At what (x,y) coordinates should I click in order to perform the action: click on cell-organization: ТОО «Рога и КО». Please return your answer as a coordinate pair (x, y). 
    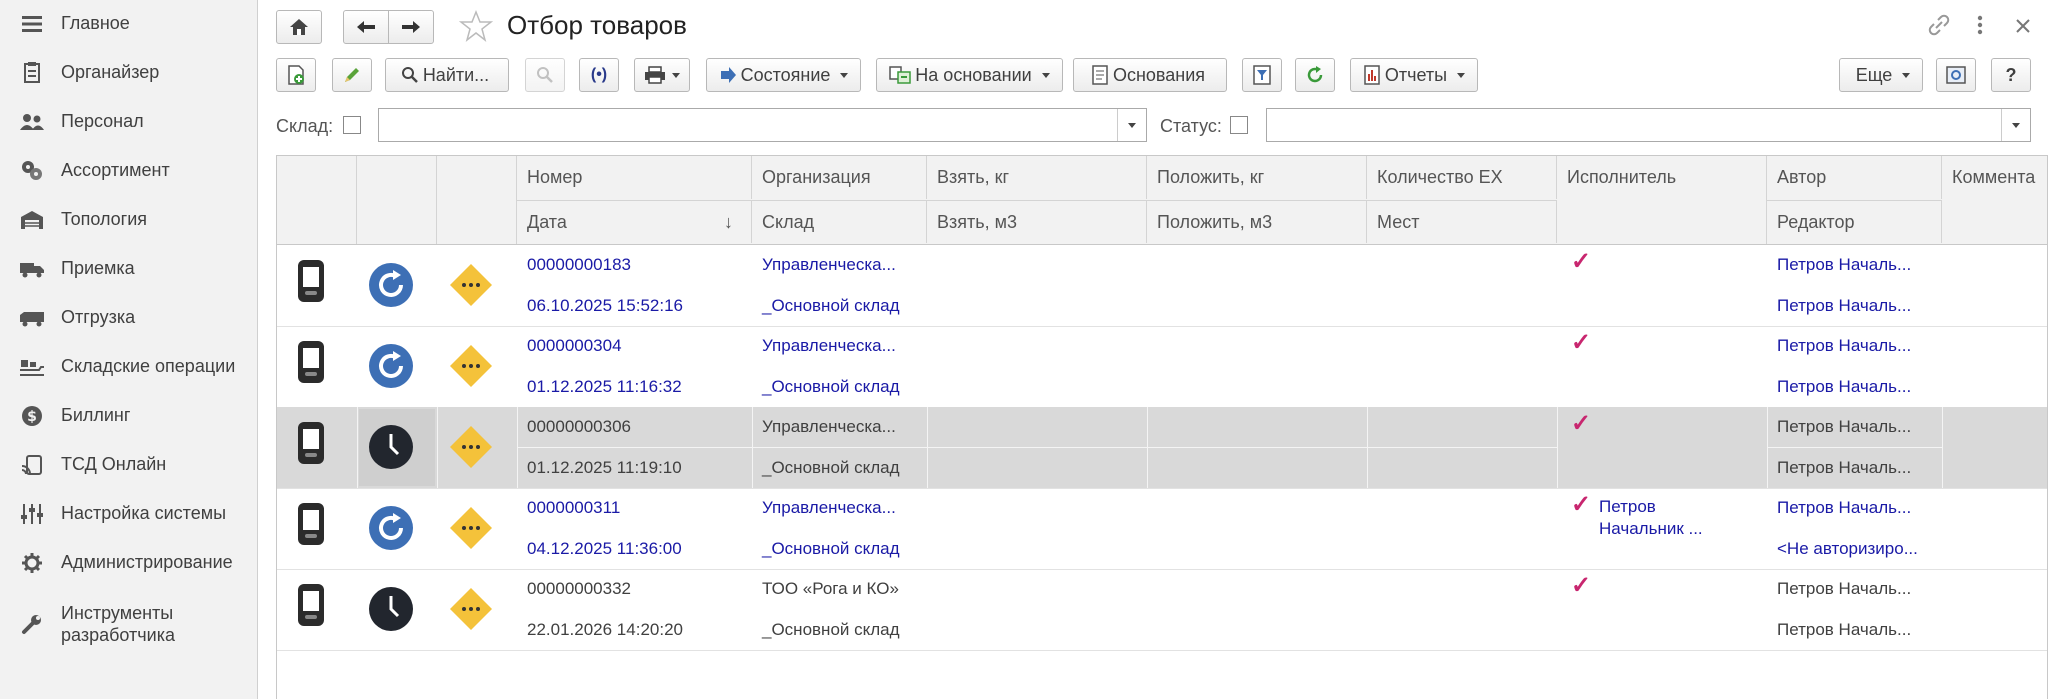
    Looking at the image, I should click on (839, 589).